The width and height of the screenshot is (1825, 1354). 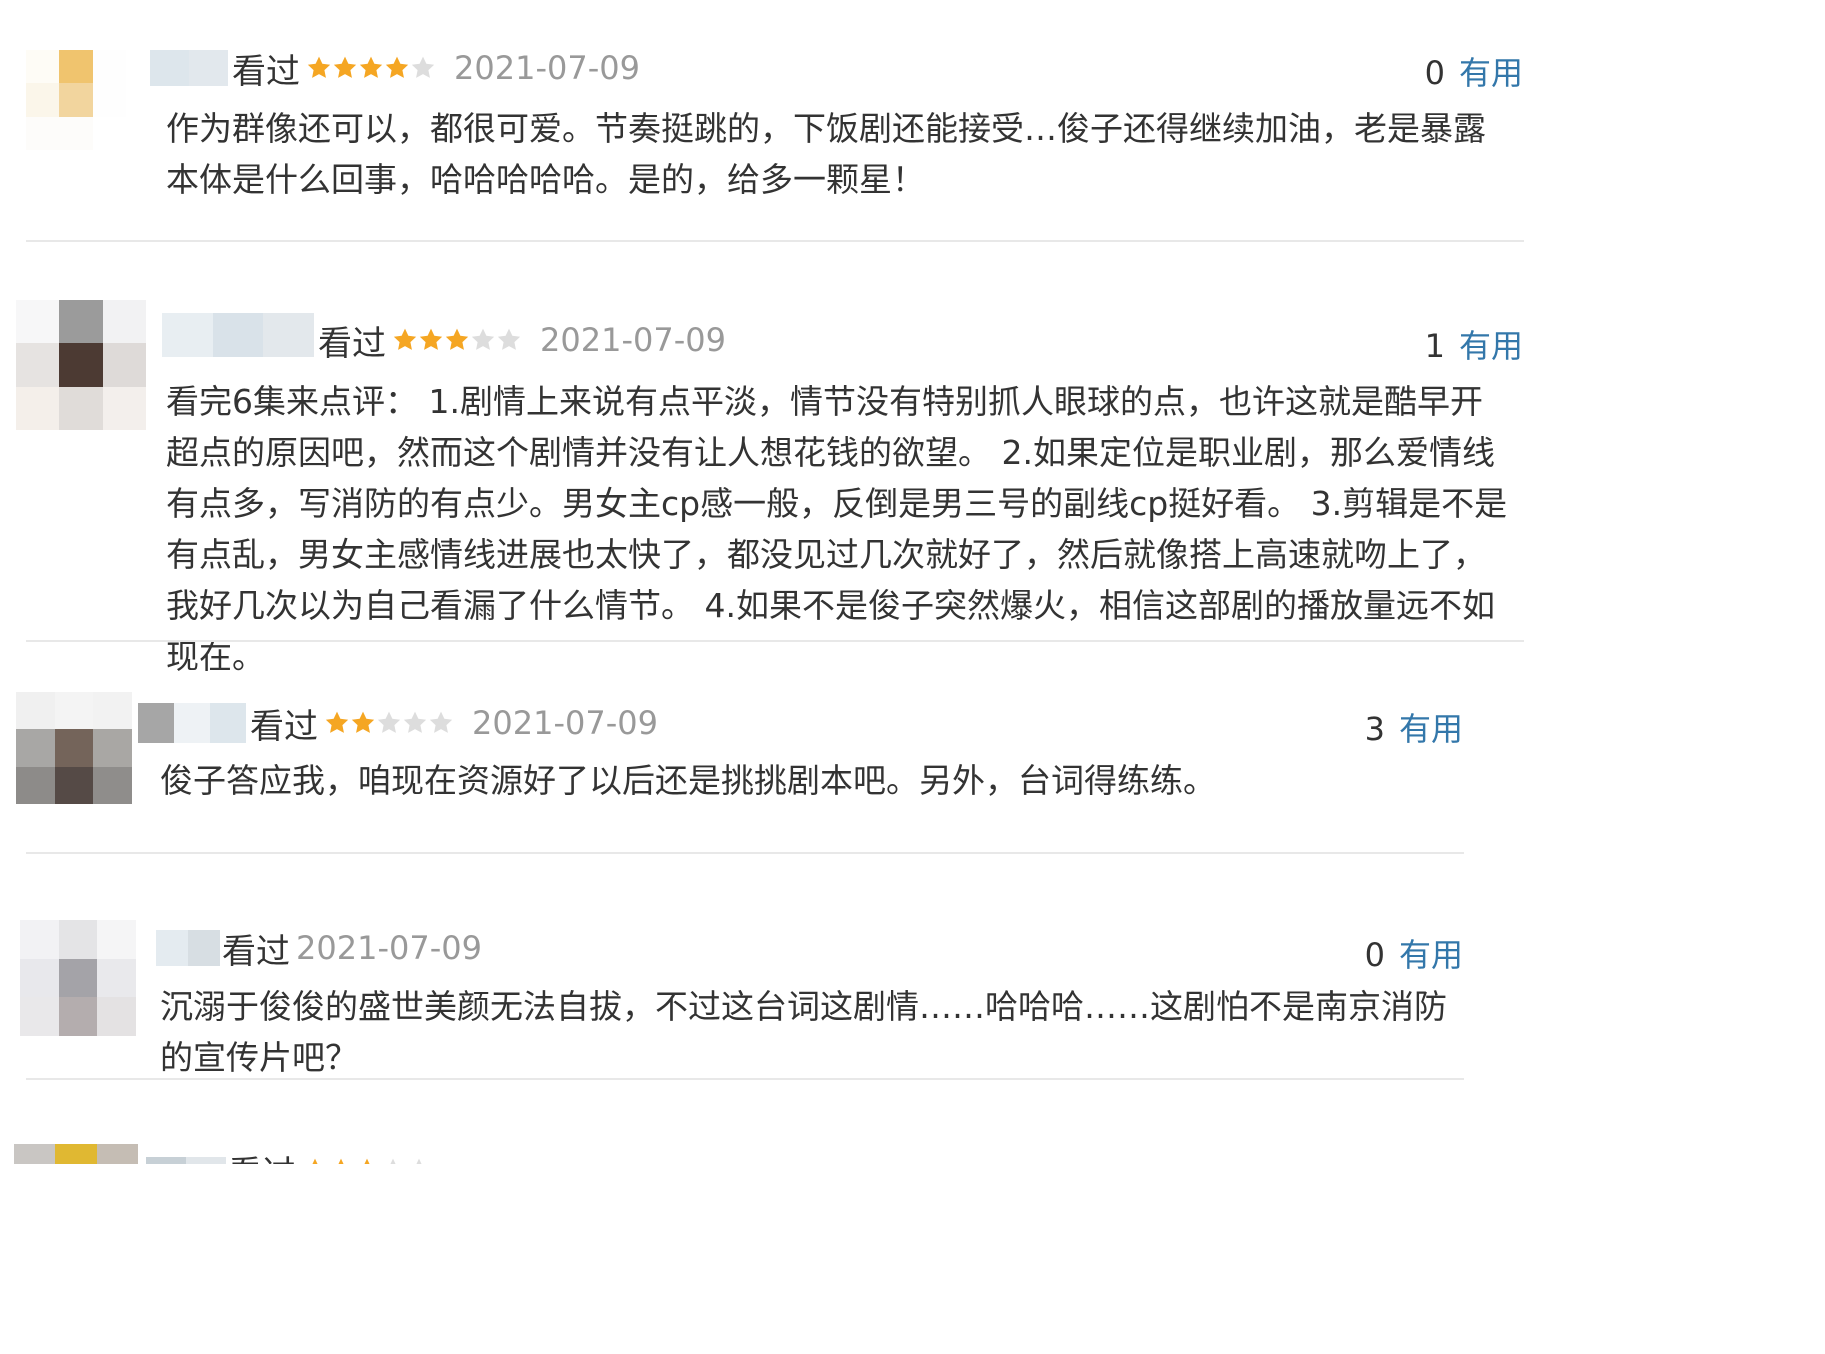 I want to click on username-redacted, so click(x=186, y=1160).